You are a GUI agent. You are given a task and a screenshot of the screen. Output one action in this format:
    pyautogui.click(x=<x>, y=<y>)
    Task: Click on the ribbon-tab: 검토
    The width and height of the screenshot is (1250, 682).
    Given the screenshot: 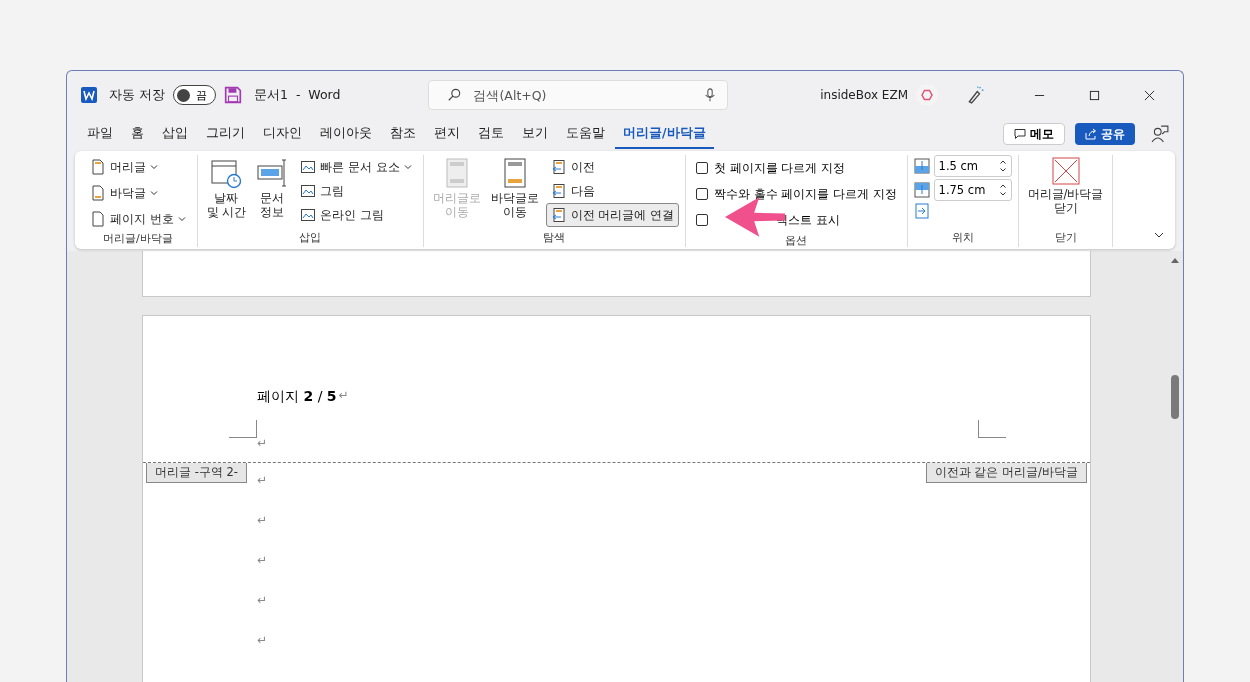 What is the action you would take?
    pyautogui.click(x=491, y=134)
    